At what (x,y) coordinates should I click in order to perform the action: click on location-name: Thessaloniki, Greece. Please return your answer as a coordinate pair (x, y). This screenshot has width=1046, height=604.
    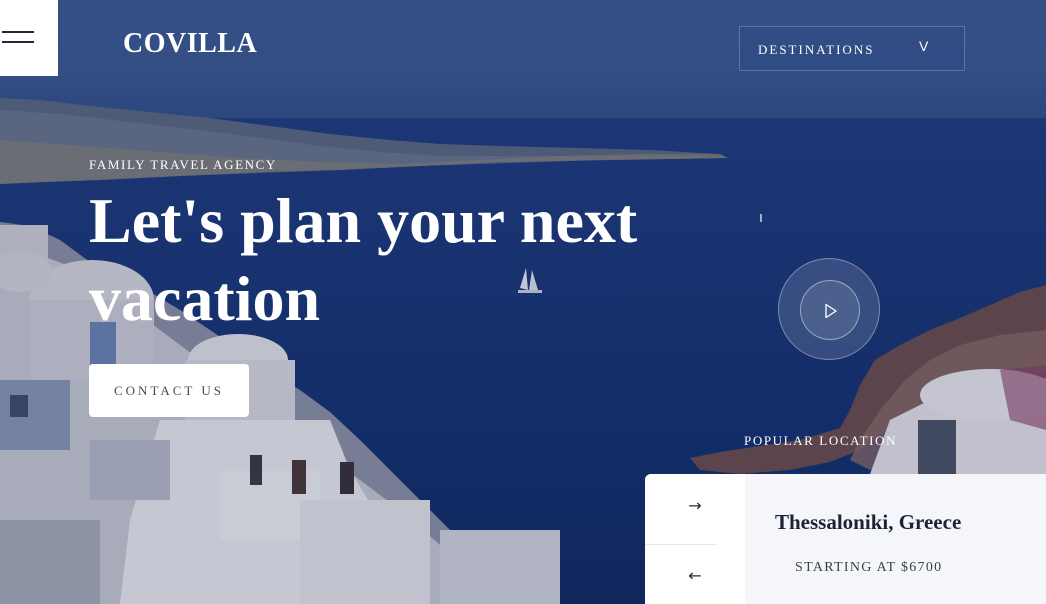
    Looking at the image, I should click on (868, 522).